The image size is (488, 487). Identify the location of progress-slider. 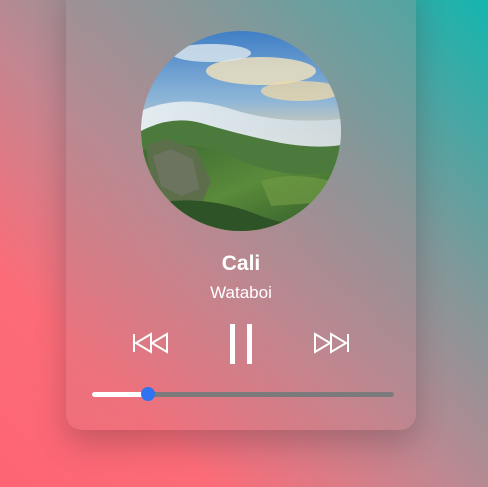
(243, 394).